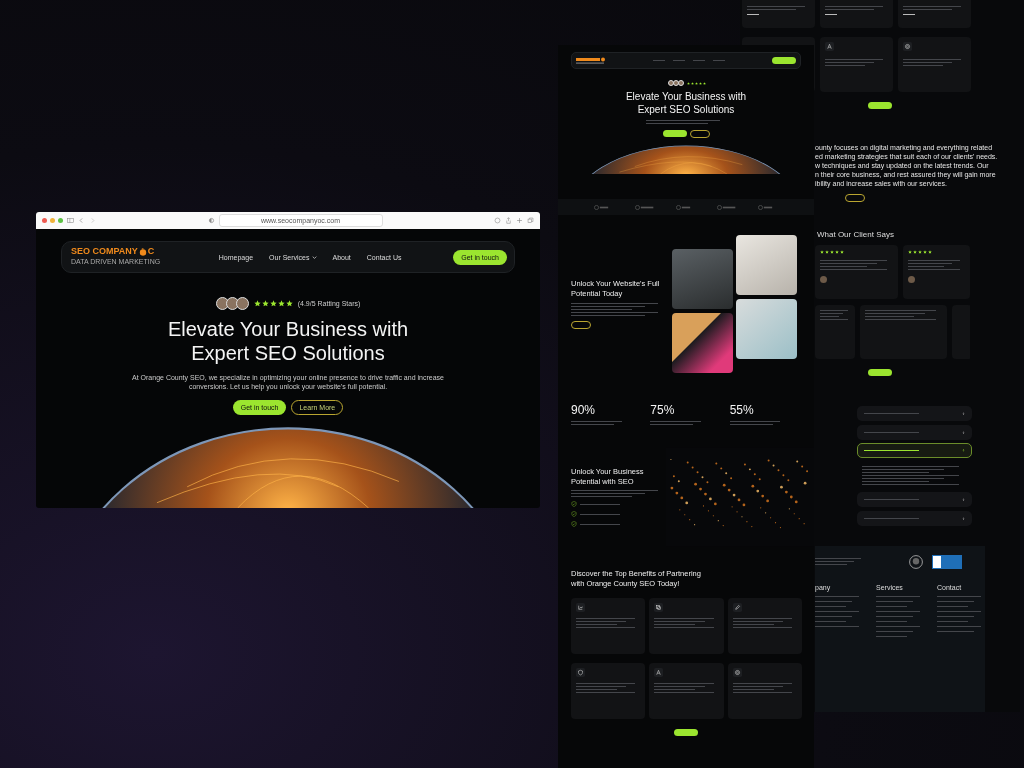 The width and height of the screenshot is (1024, 768). Describe the element at coordinates (519, 220) in the screenshot. I see `plus-icon` at that location.